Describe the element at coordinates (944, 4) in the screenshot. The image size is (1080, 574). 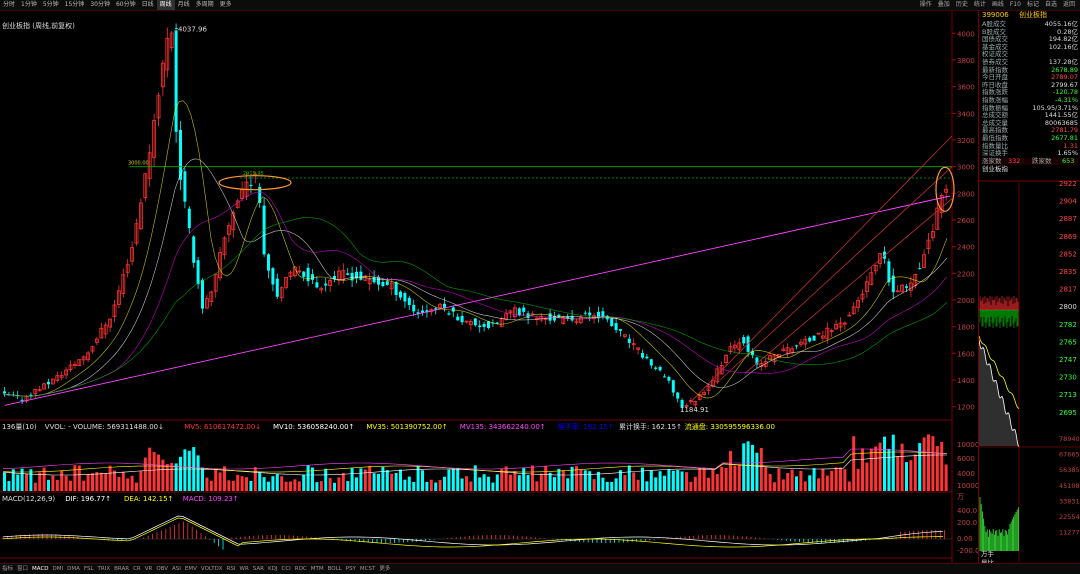
I see `toolbar-button: 叠加` at that location.